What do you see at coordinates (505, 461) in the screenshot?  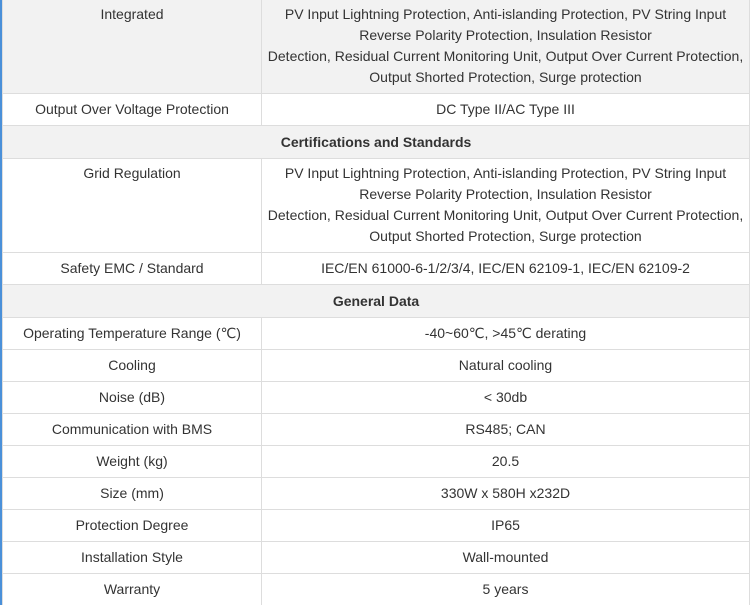 I see `row-value: 20.5` at bounding box center [505, 461].